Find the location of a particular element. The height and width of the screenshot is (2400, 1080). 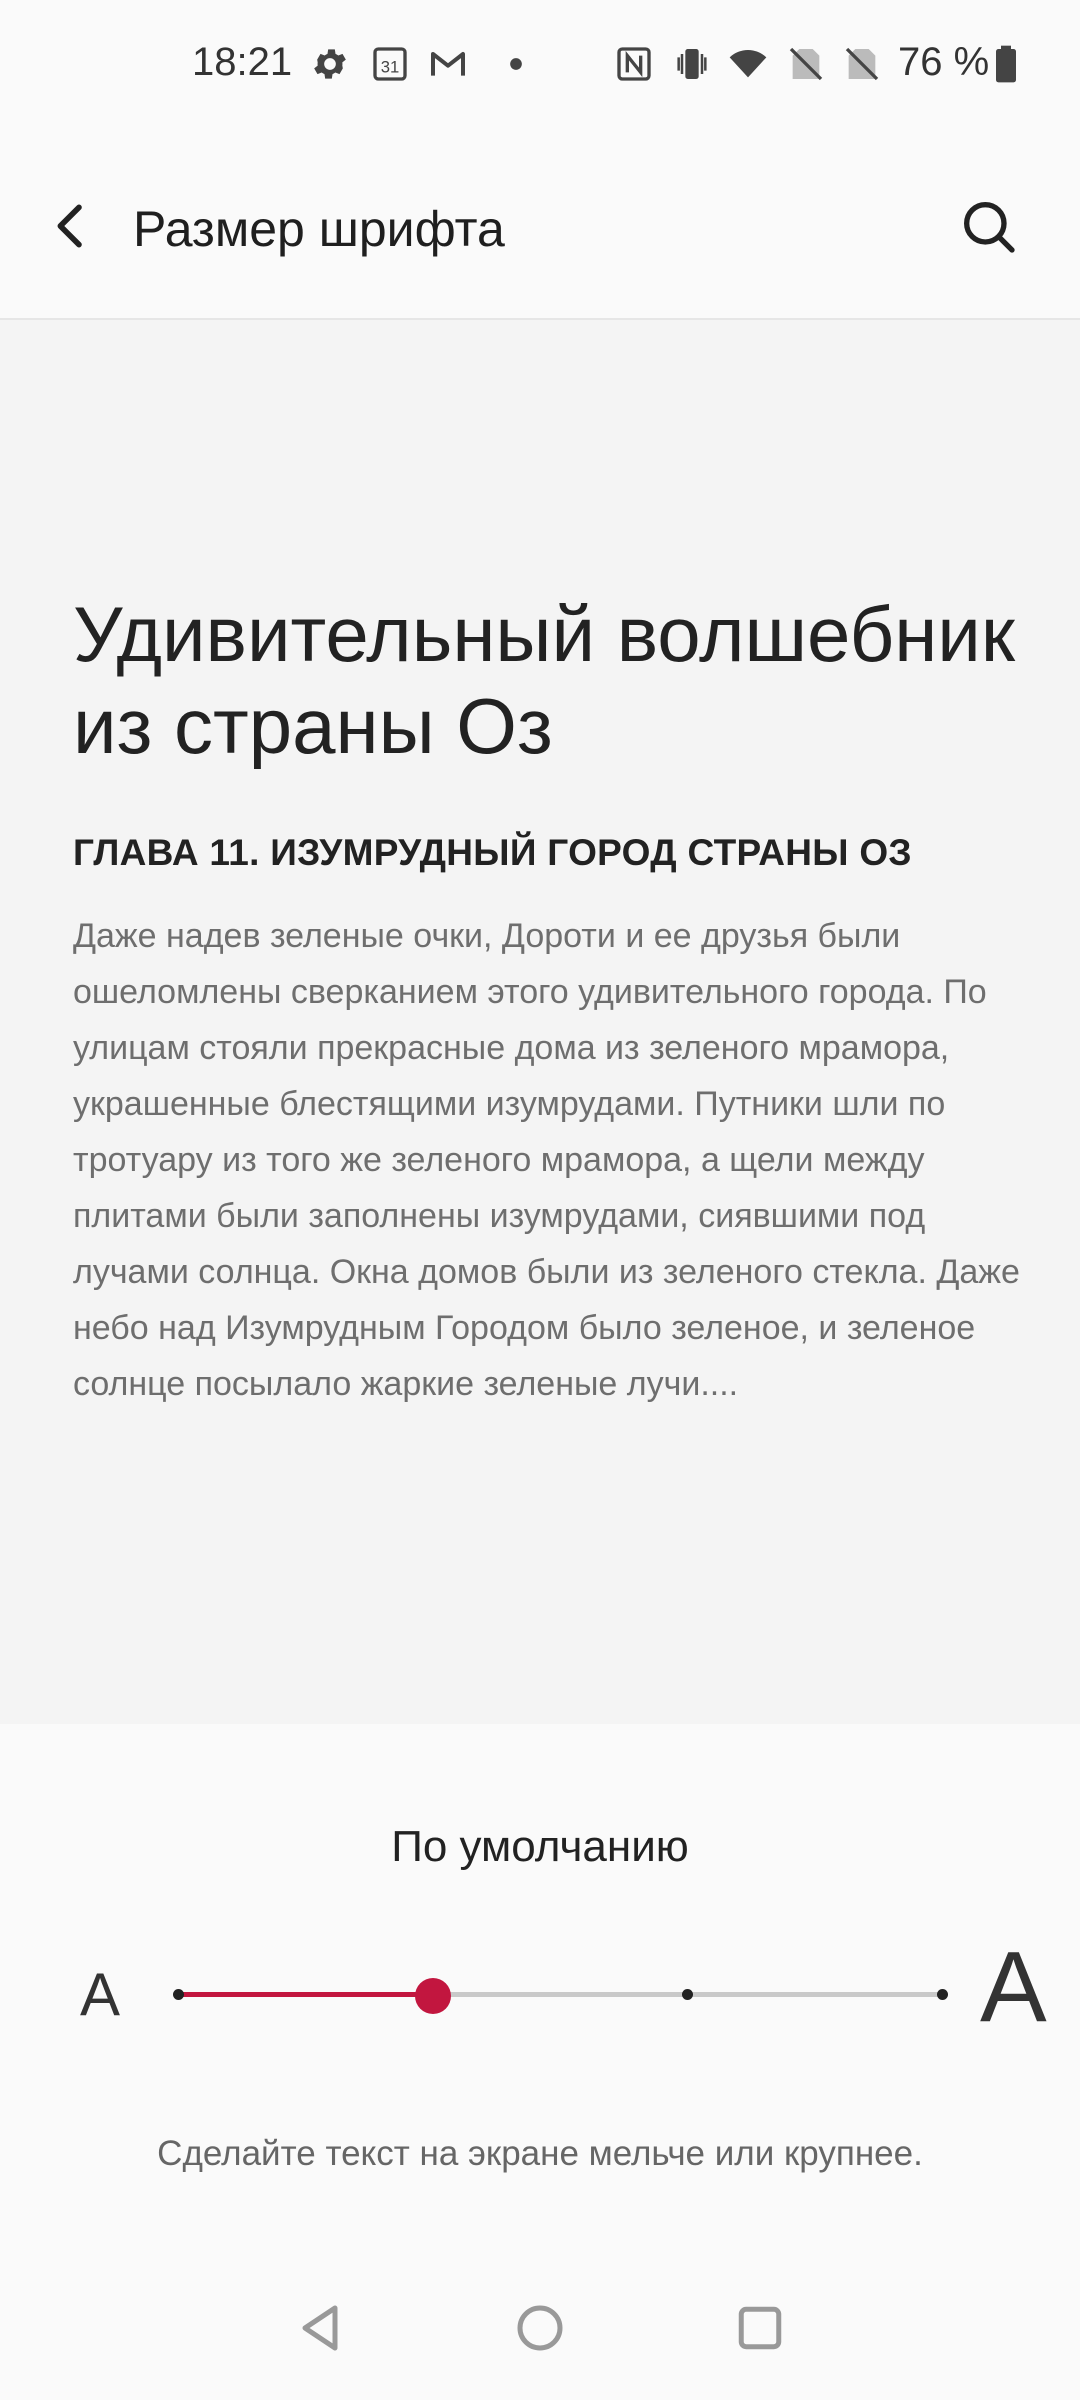

slider-thumb is located at coordinates (432, 1996).